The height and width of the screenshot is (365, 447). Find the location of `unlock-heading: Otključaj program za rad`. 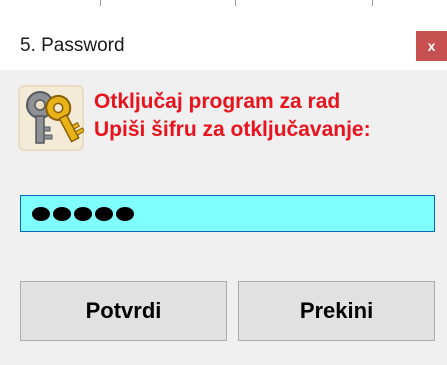

unlock-heading: Otključaj program za rad is located at coordinates (217, 101).